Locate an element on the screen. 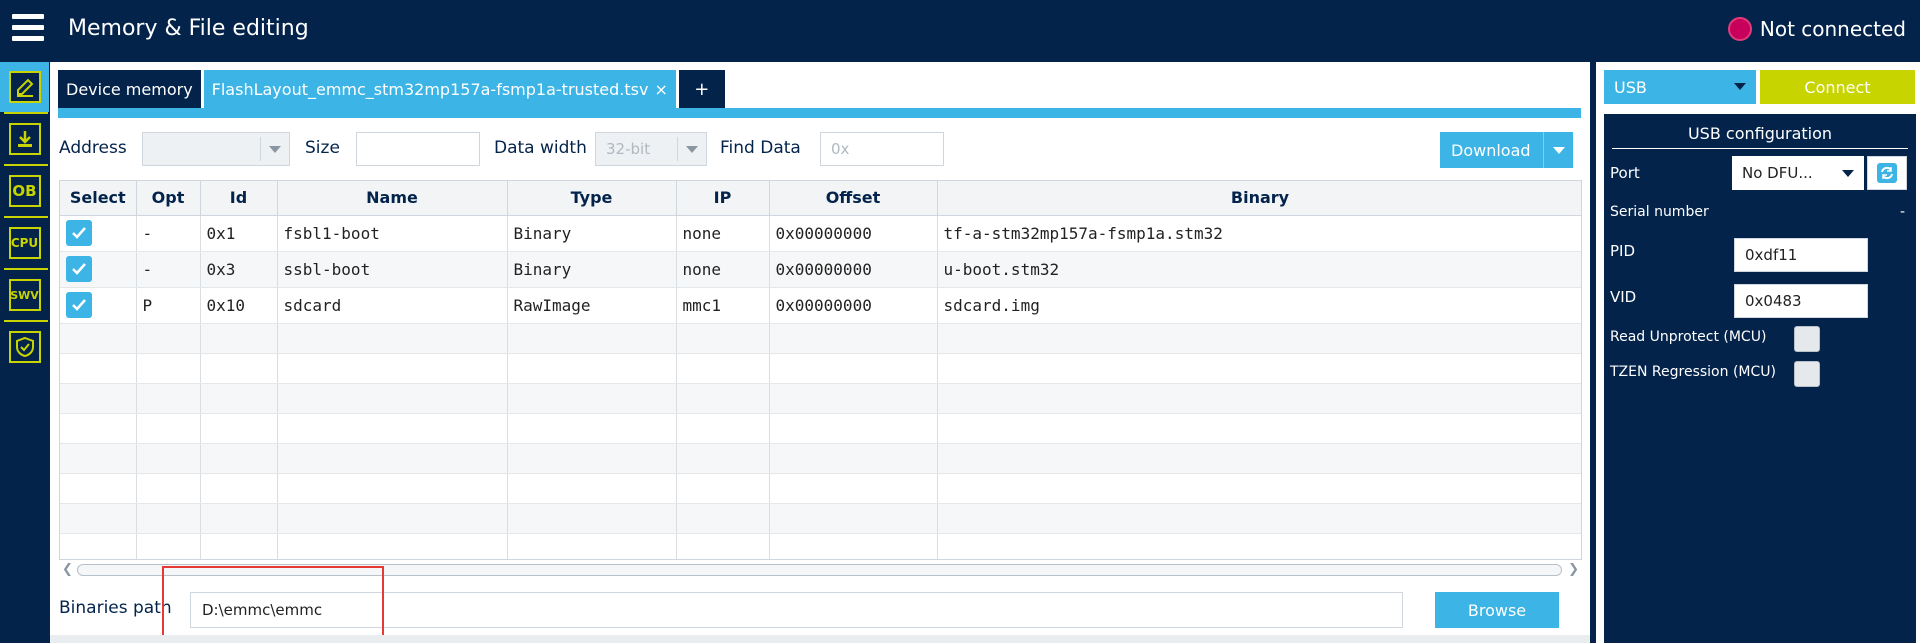  cell-name: fsbl1-boot is located at coordinates (392, 233).